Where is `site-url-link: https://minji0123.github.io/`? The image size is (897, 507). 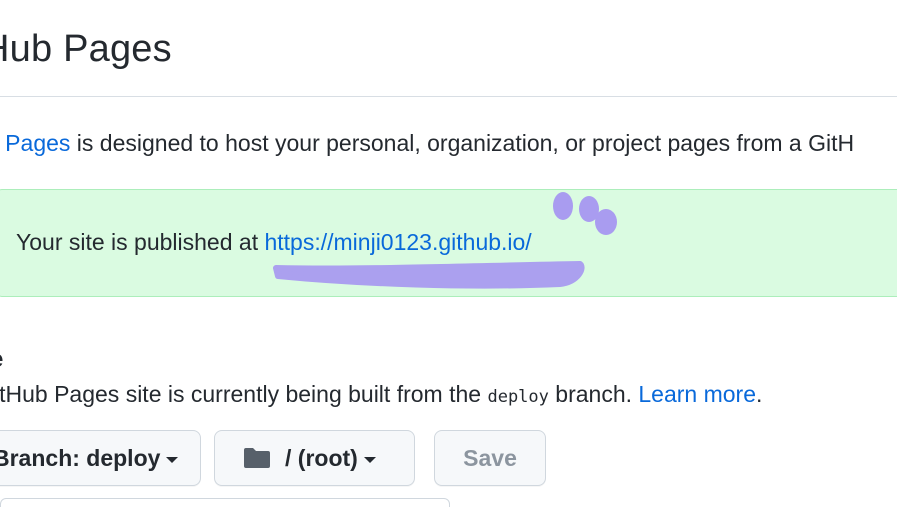
site-url-link: https://minji0123.github.io/ is located at coordinates (397, 242).